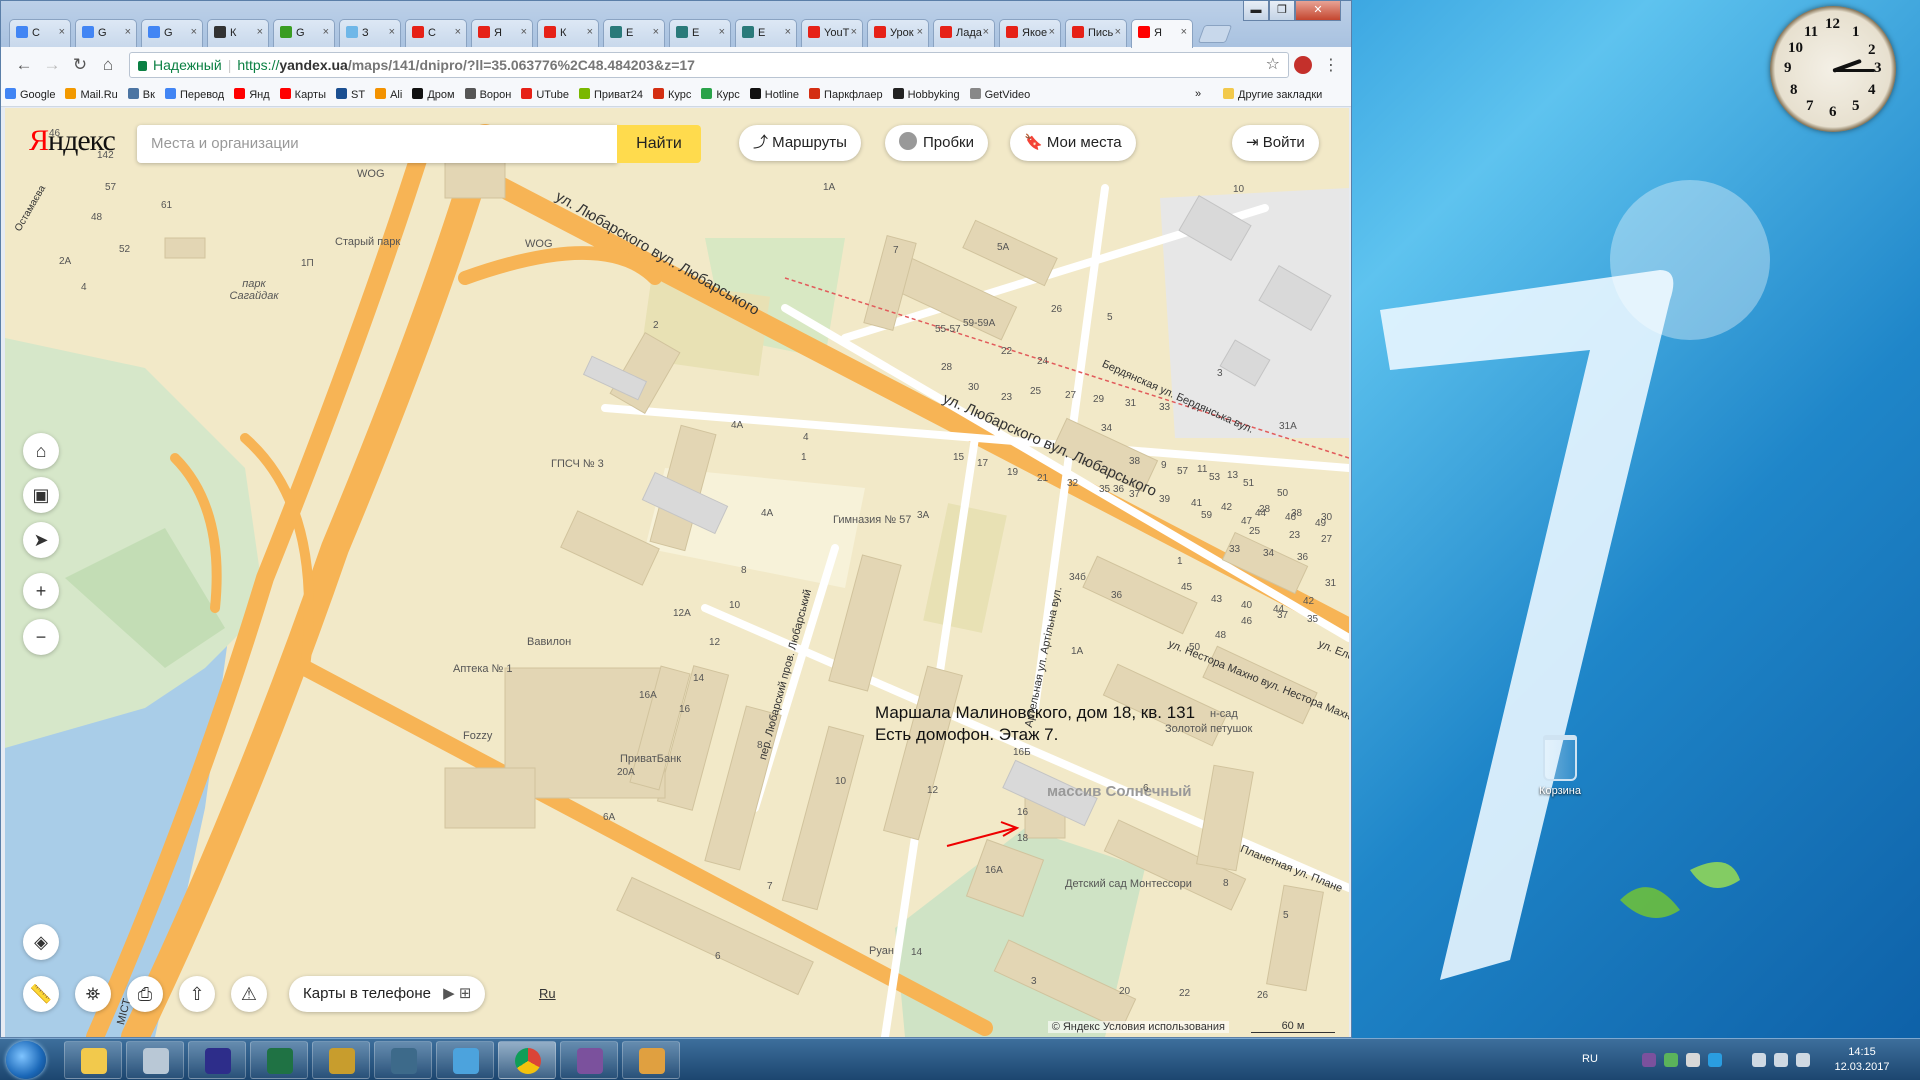  I want to click on browser-tab: З ×, so click(370, 33).